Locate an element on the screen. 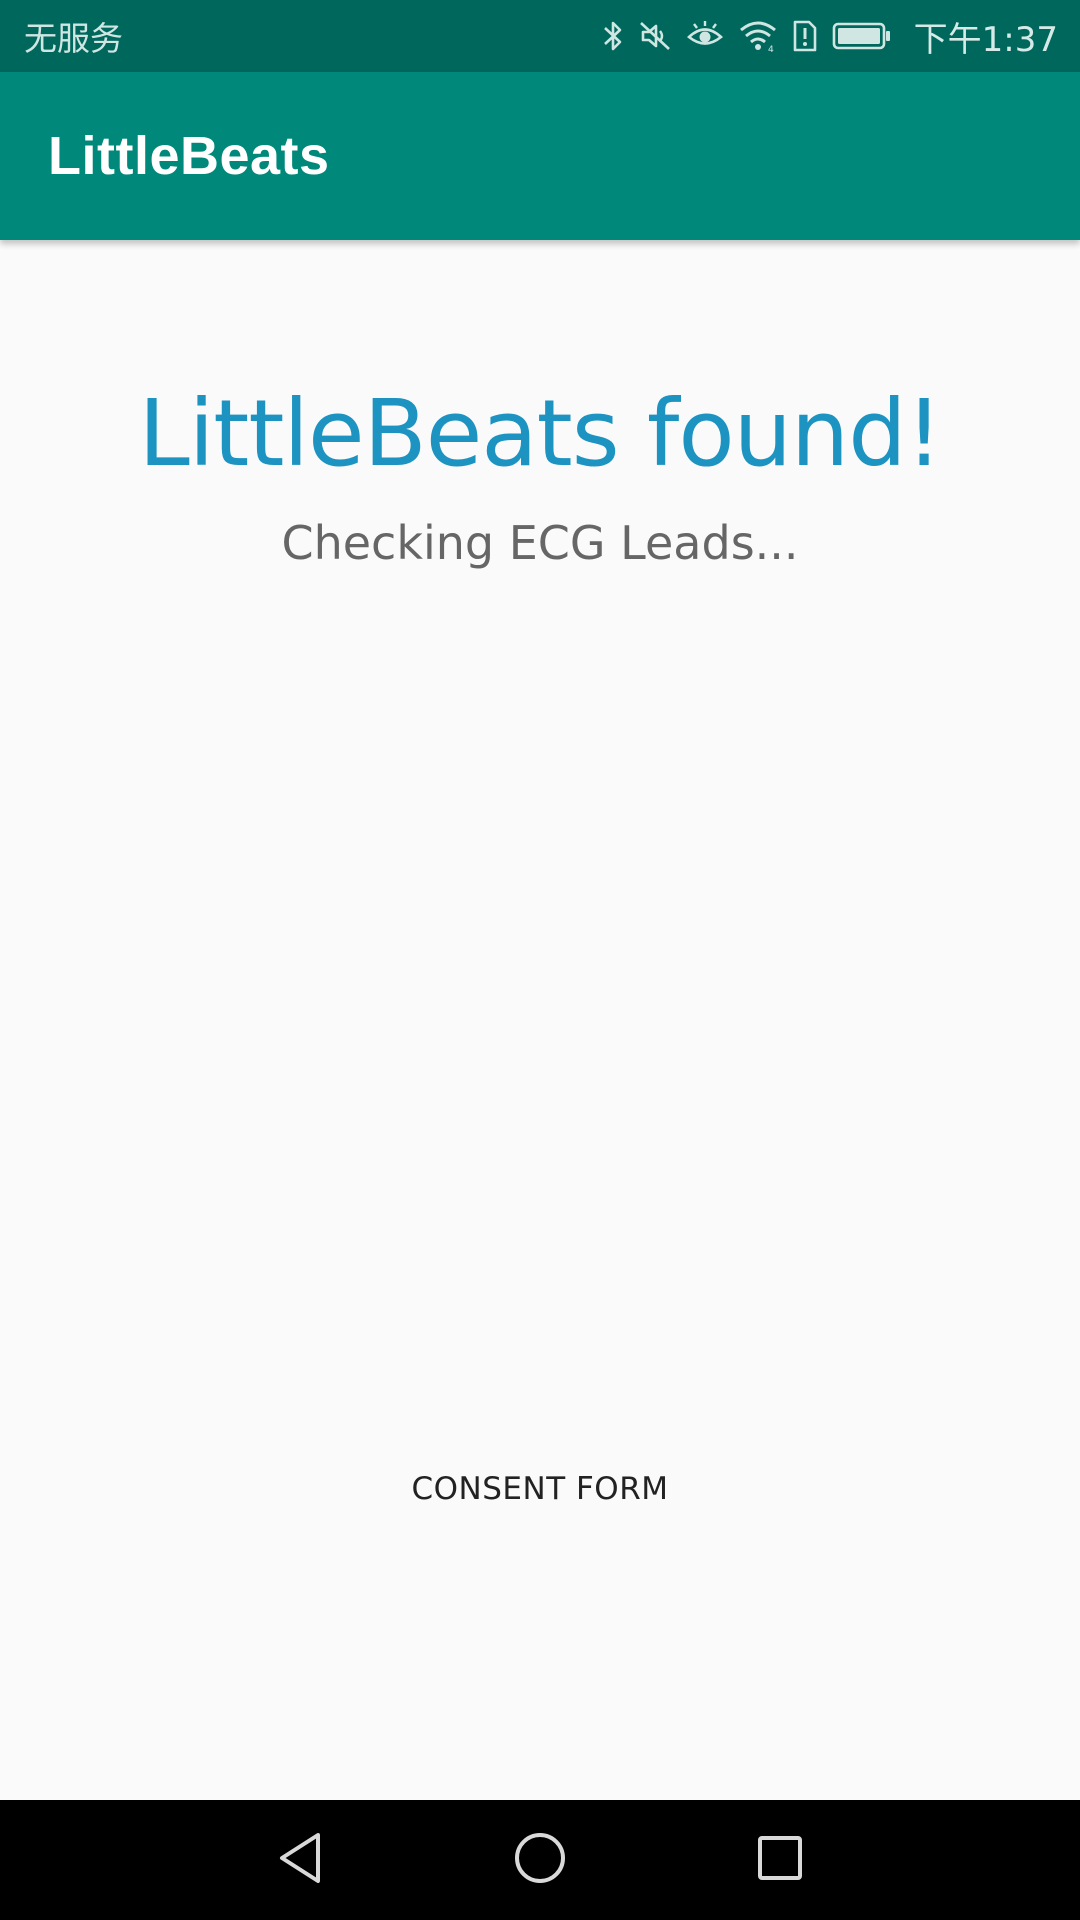 This screenshot has height=1920, width=1080. back-button is located at coordinates (300, 1860).